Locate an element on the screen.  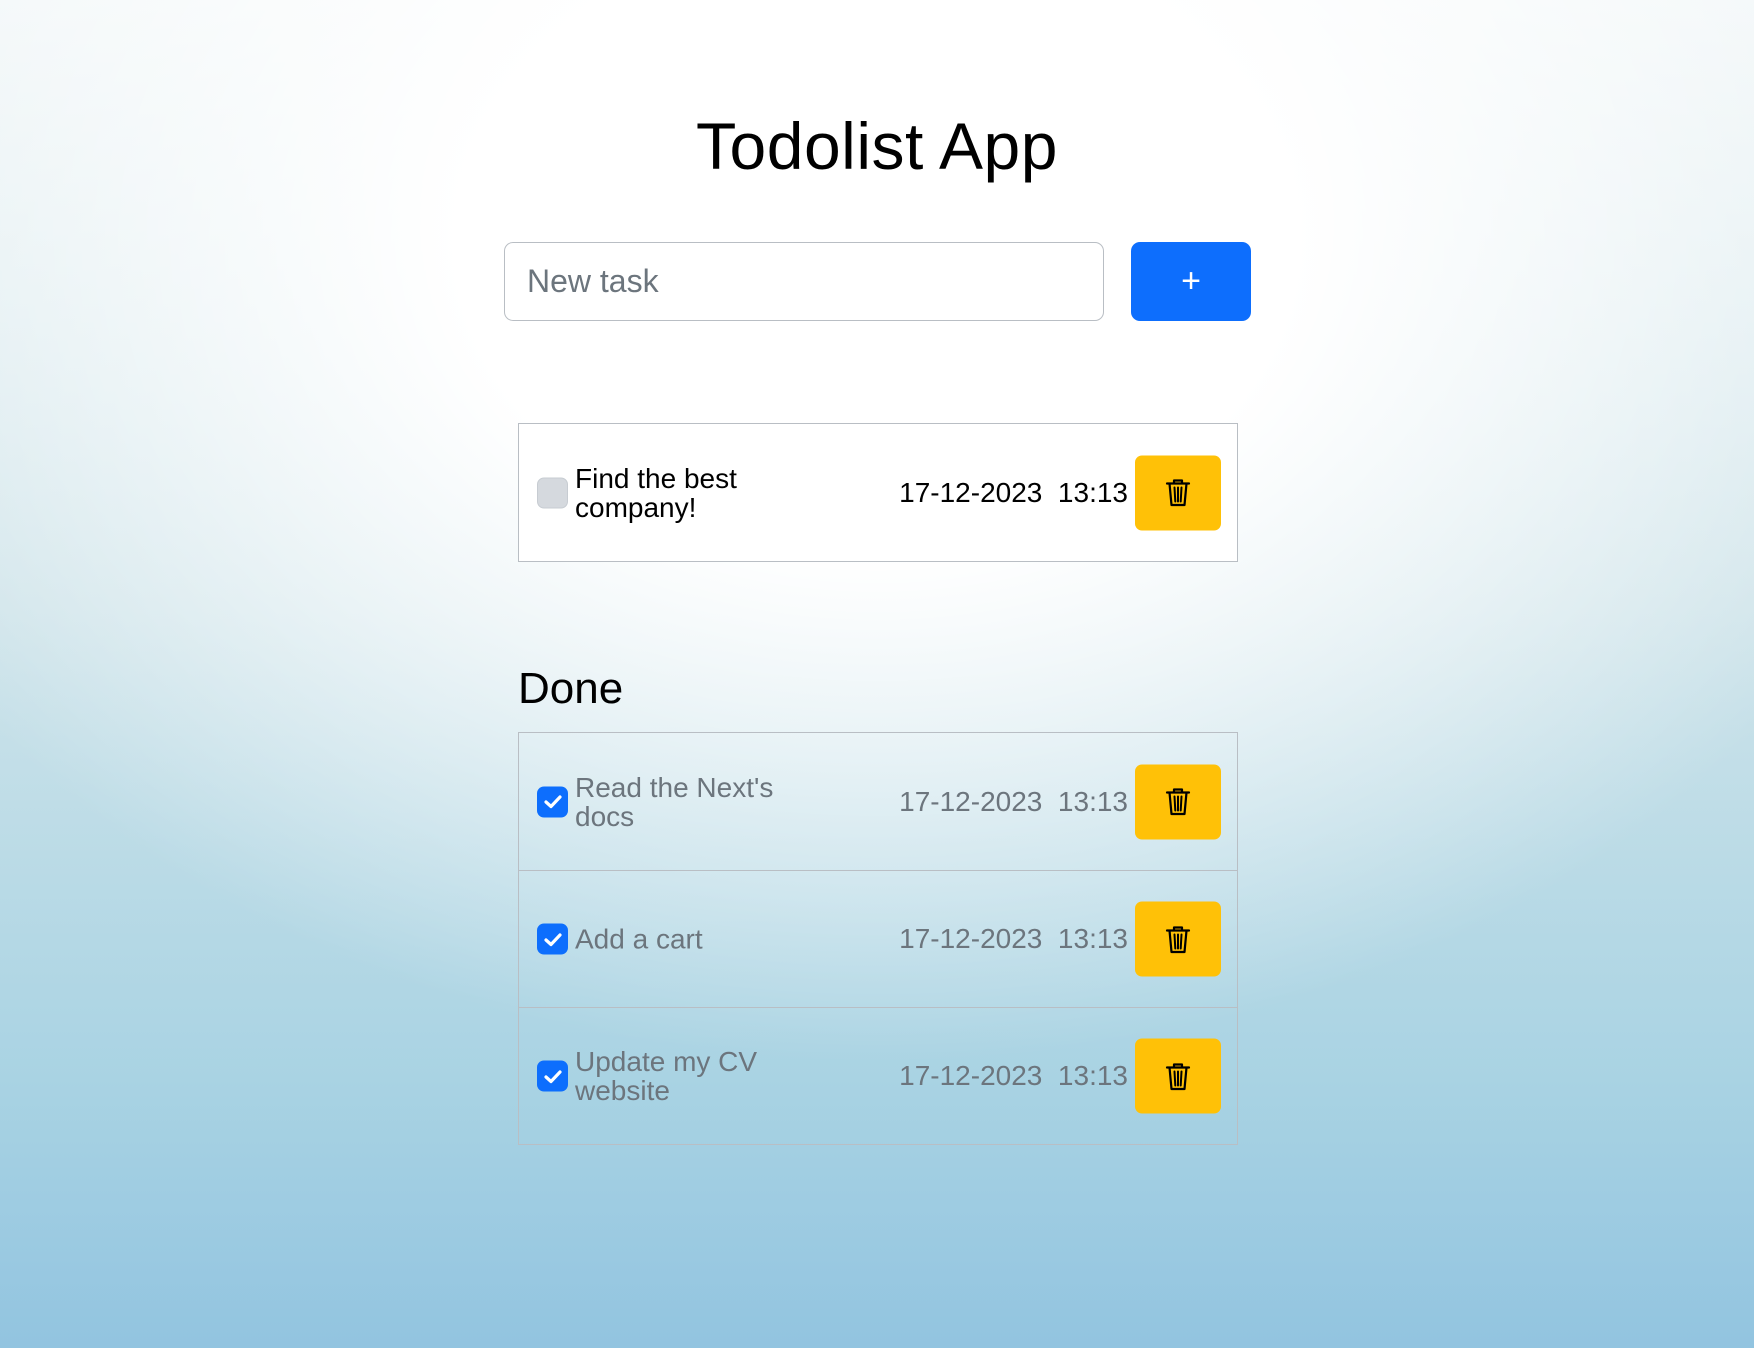
done-section-heading: Done is located at coordinates (571, 688).